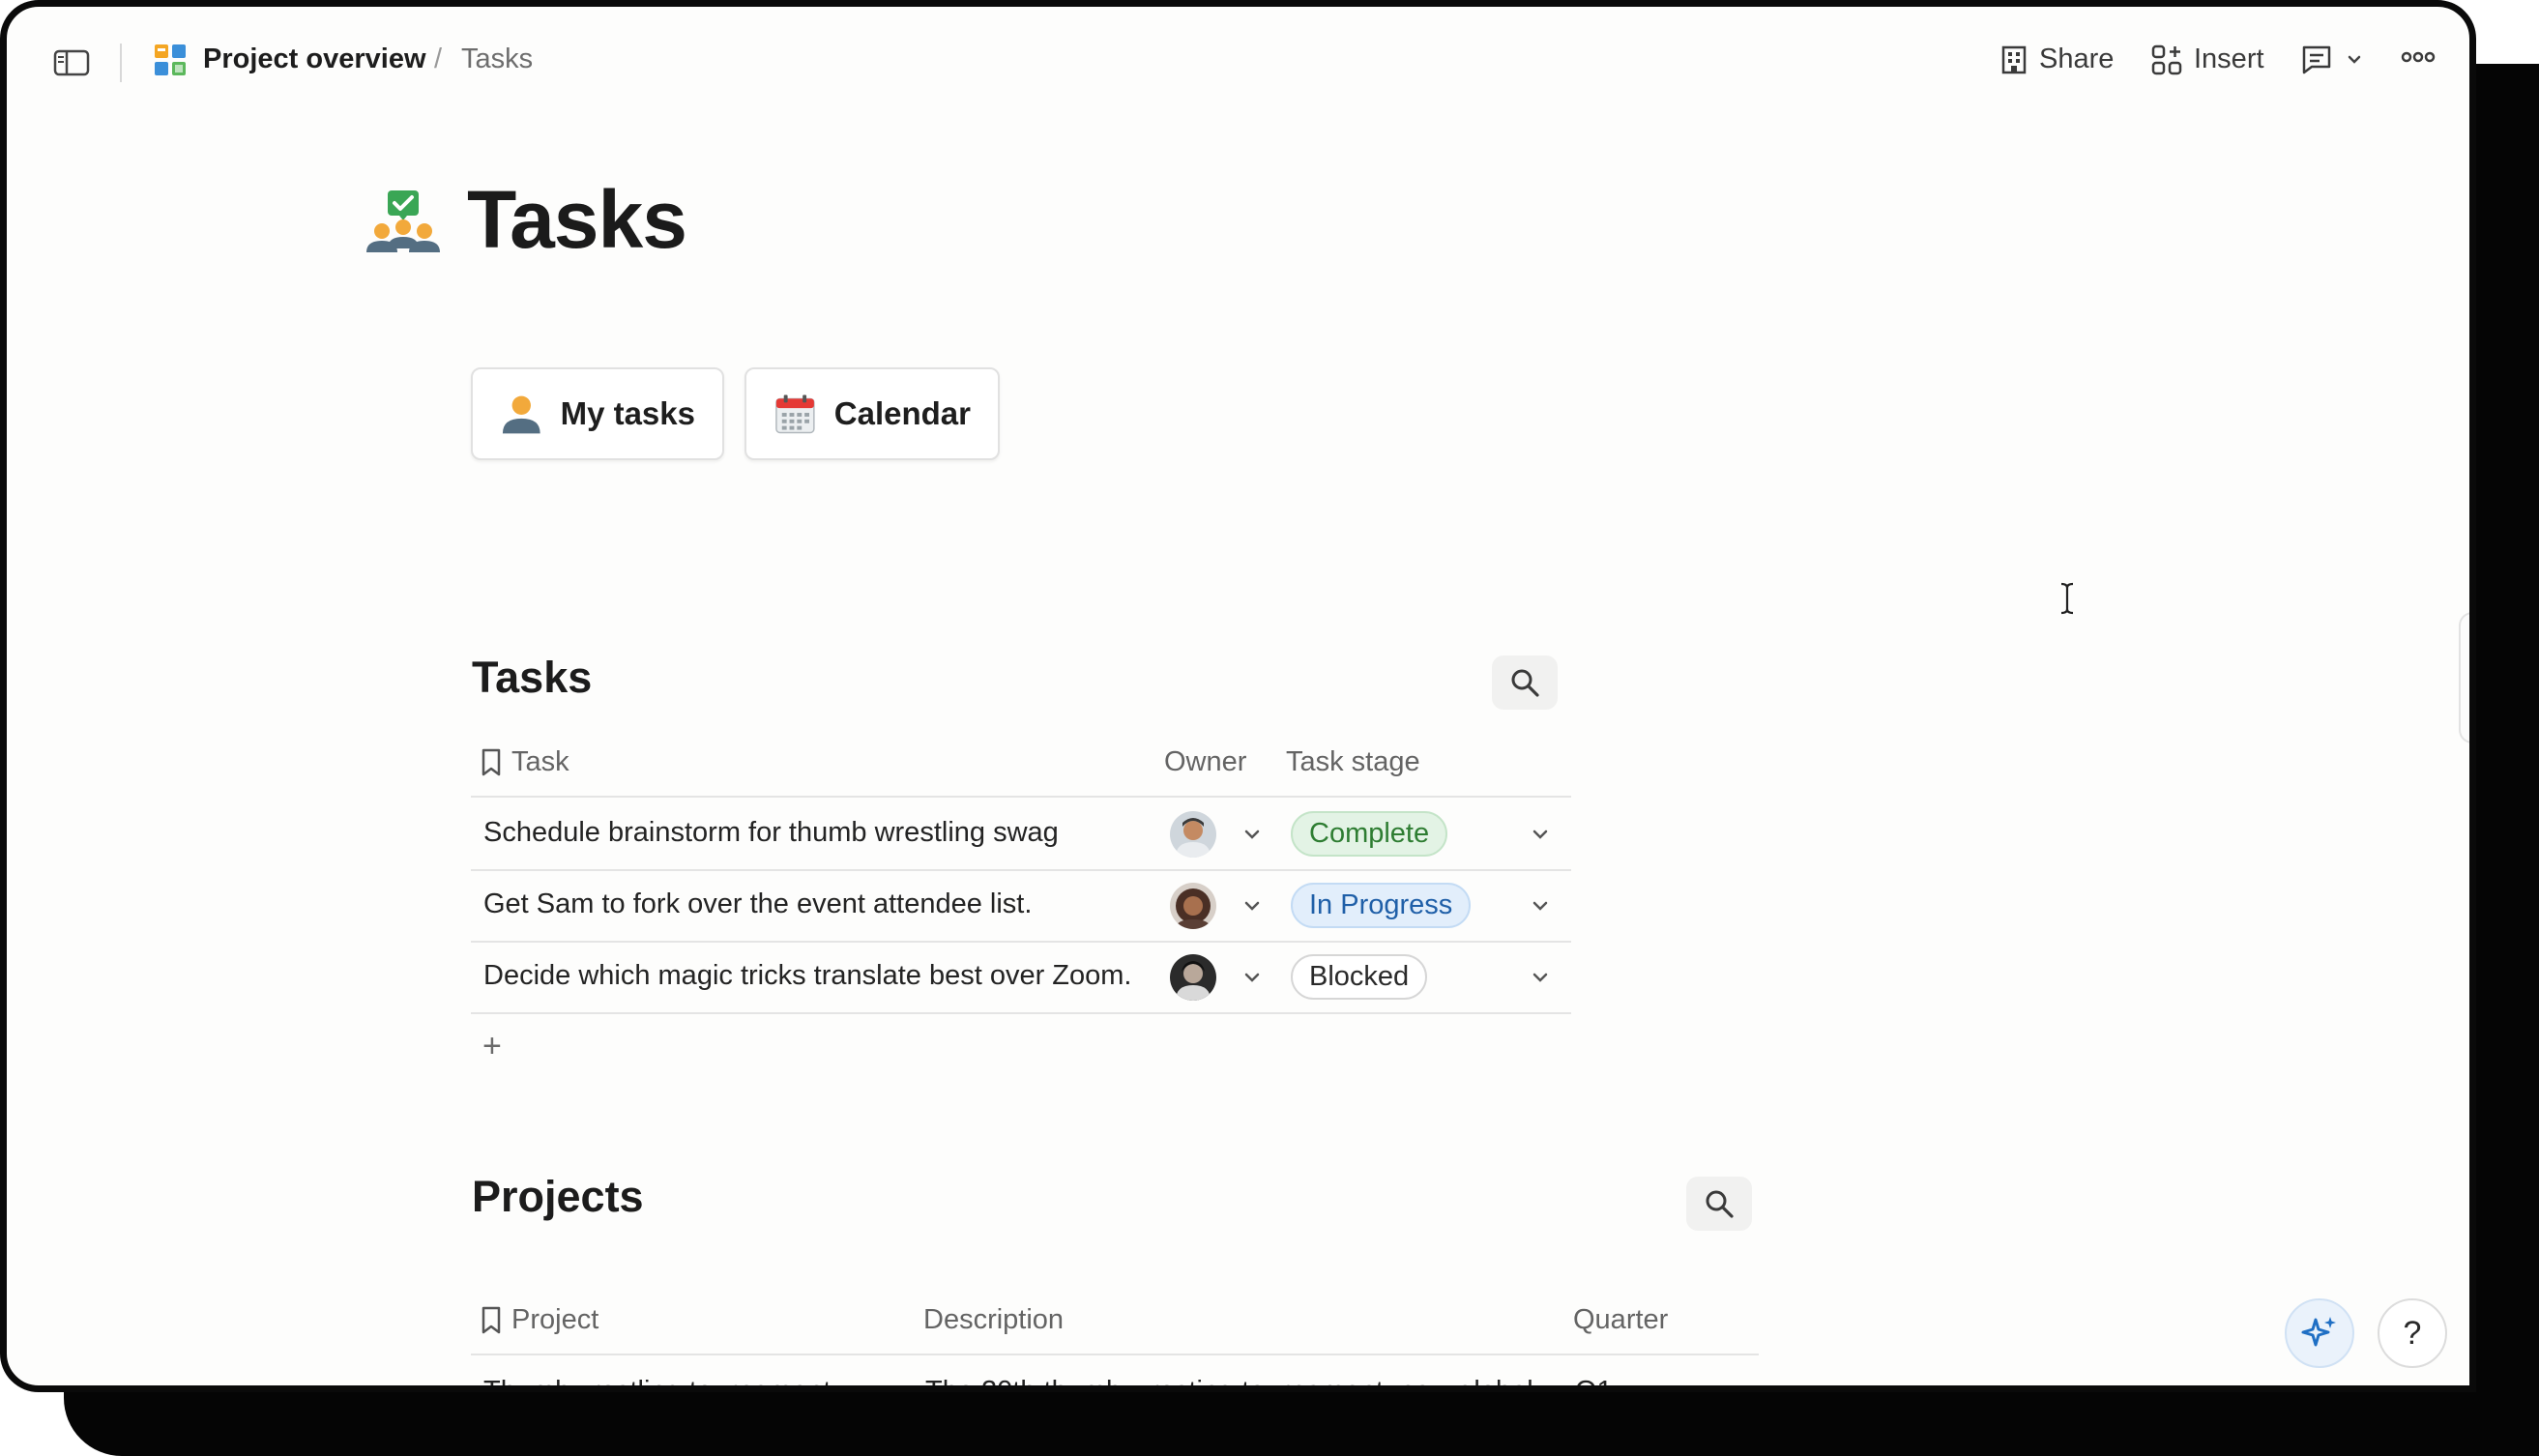  What do you see at coordinates (657, 1381) in the screenshot?
I see `table-row-project: Thumbwrestling tournament` at bounding box center [657, 1381].